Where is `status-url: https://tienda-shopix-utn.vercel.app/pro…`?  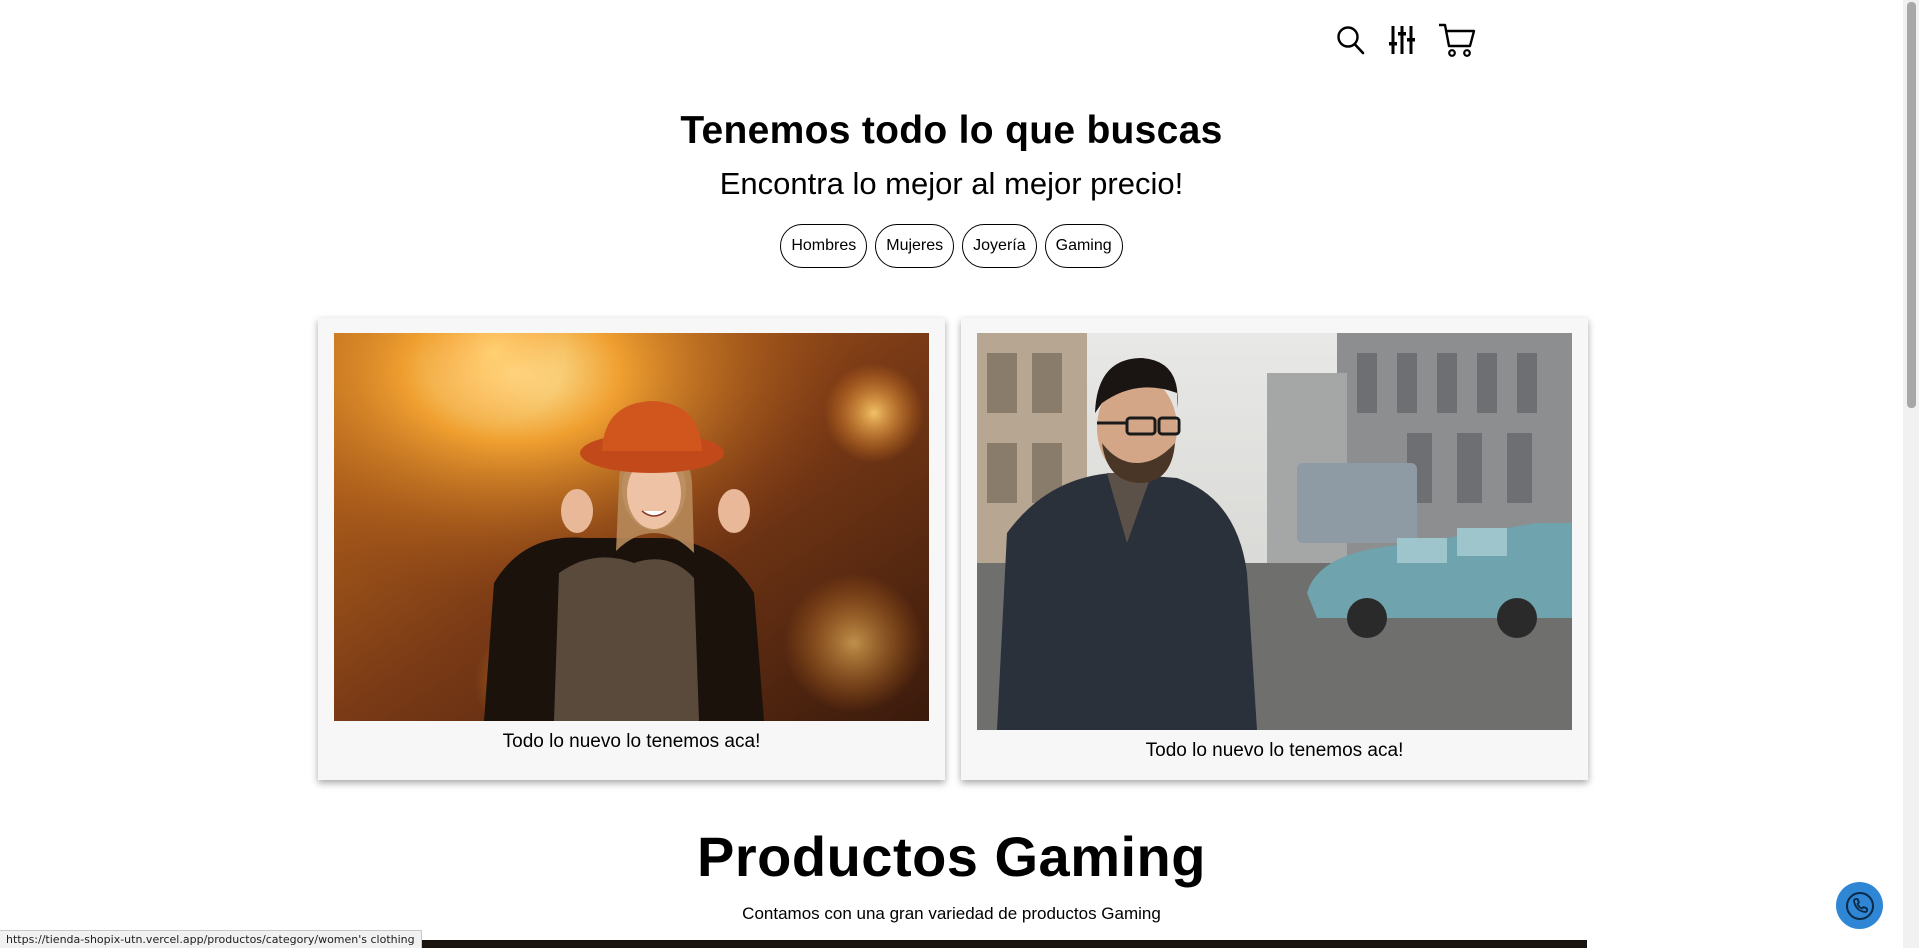 status-url: https://tienda-shopix-utn.vercel.app/pro… is located at coordinates (211, 939).